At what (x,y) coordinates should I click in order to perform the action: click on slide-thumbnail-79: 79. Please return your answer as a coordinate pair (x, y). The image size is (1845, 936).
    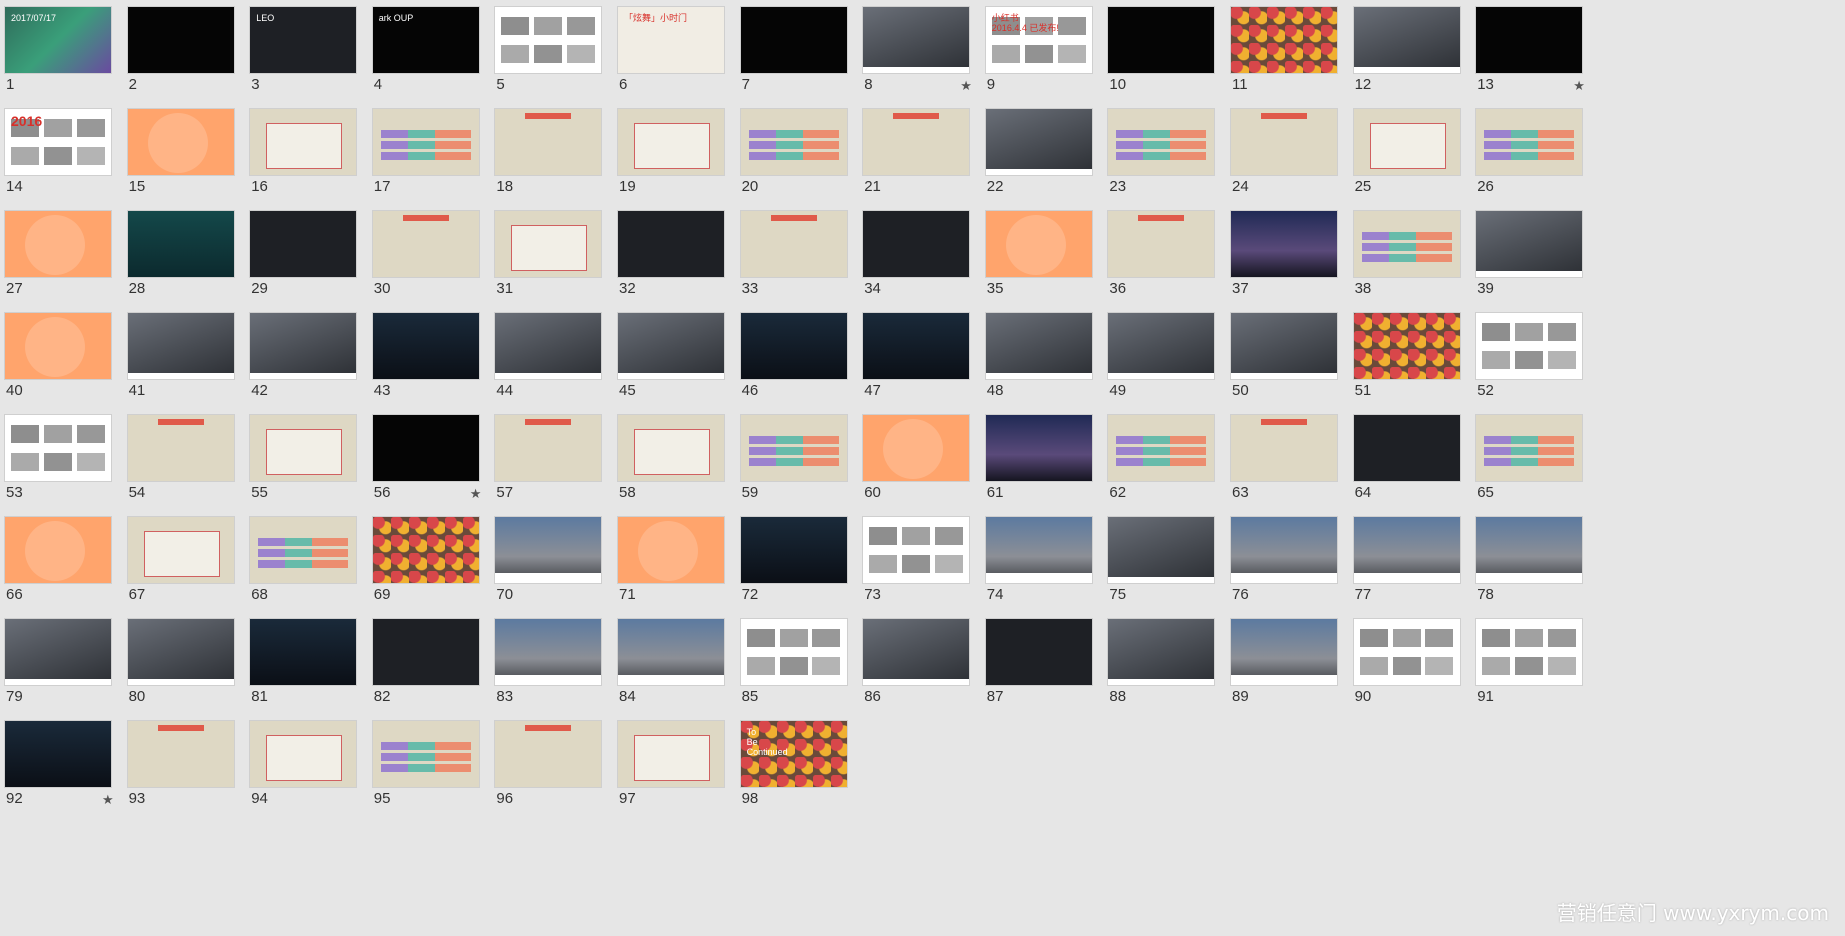
    Looking at the image, I should click on (56, 659).